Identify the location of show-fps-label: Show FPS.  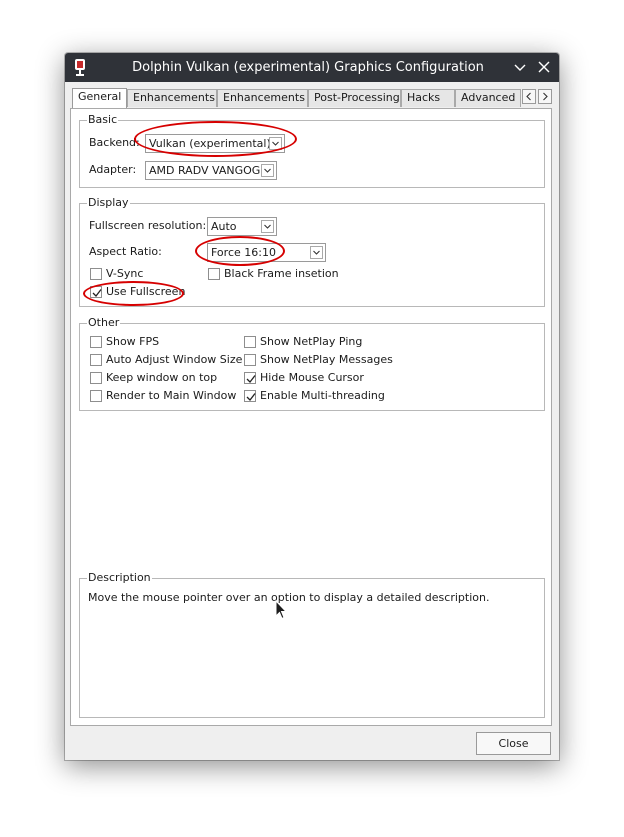
(133, 341).